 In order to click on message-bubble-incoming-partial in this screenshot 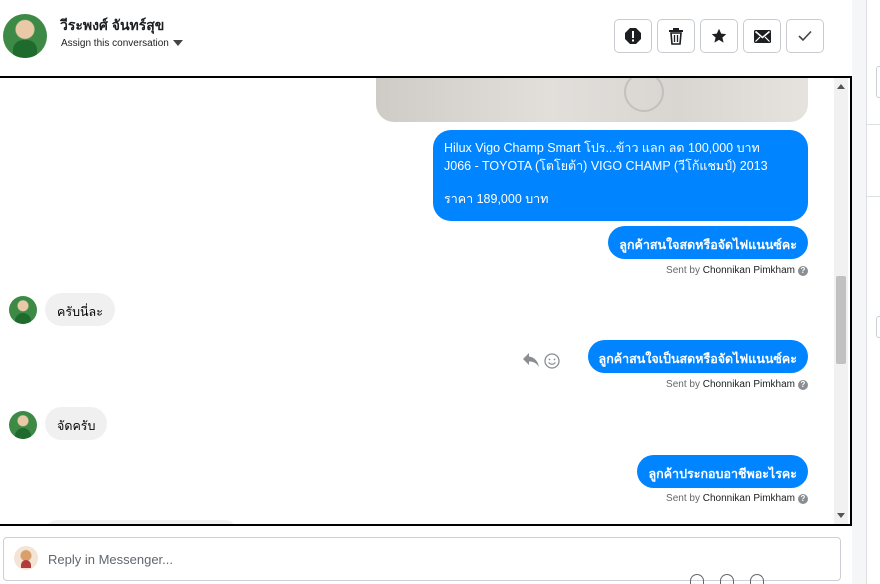, I will do `click(141, 522)`.